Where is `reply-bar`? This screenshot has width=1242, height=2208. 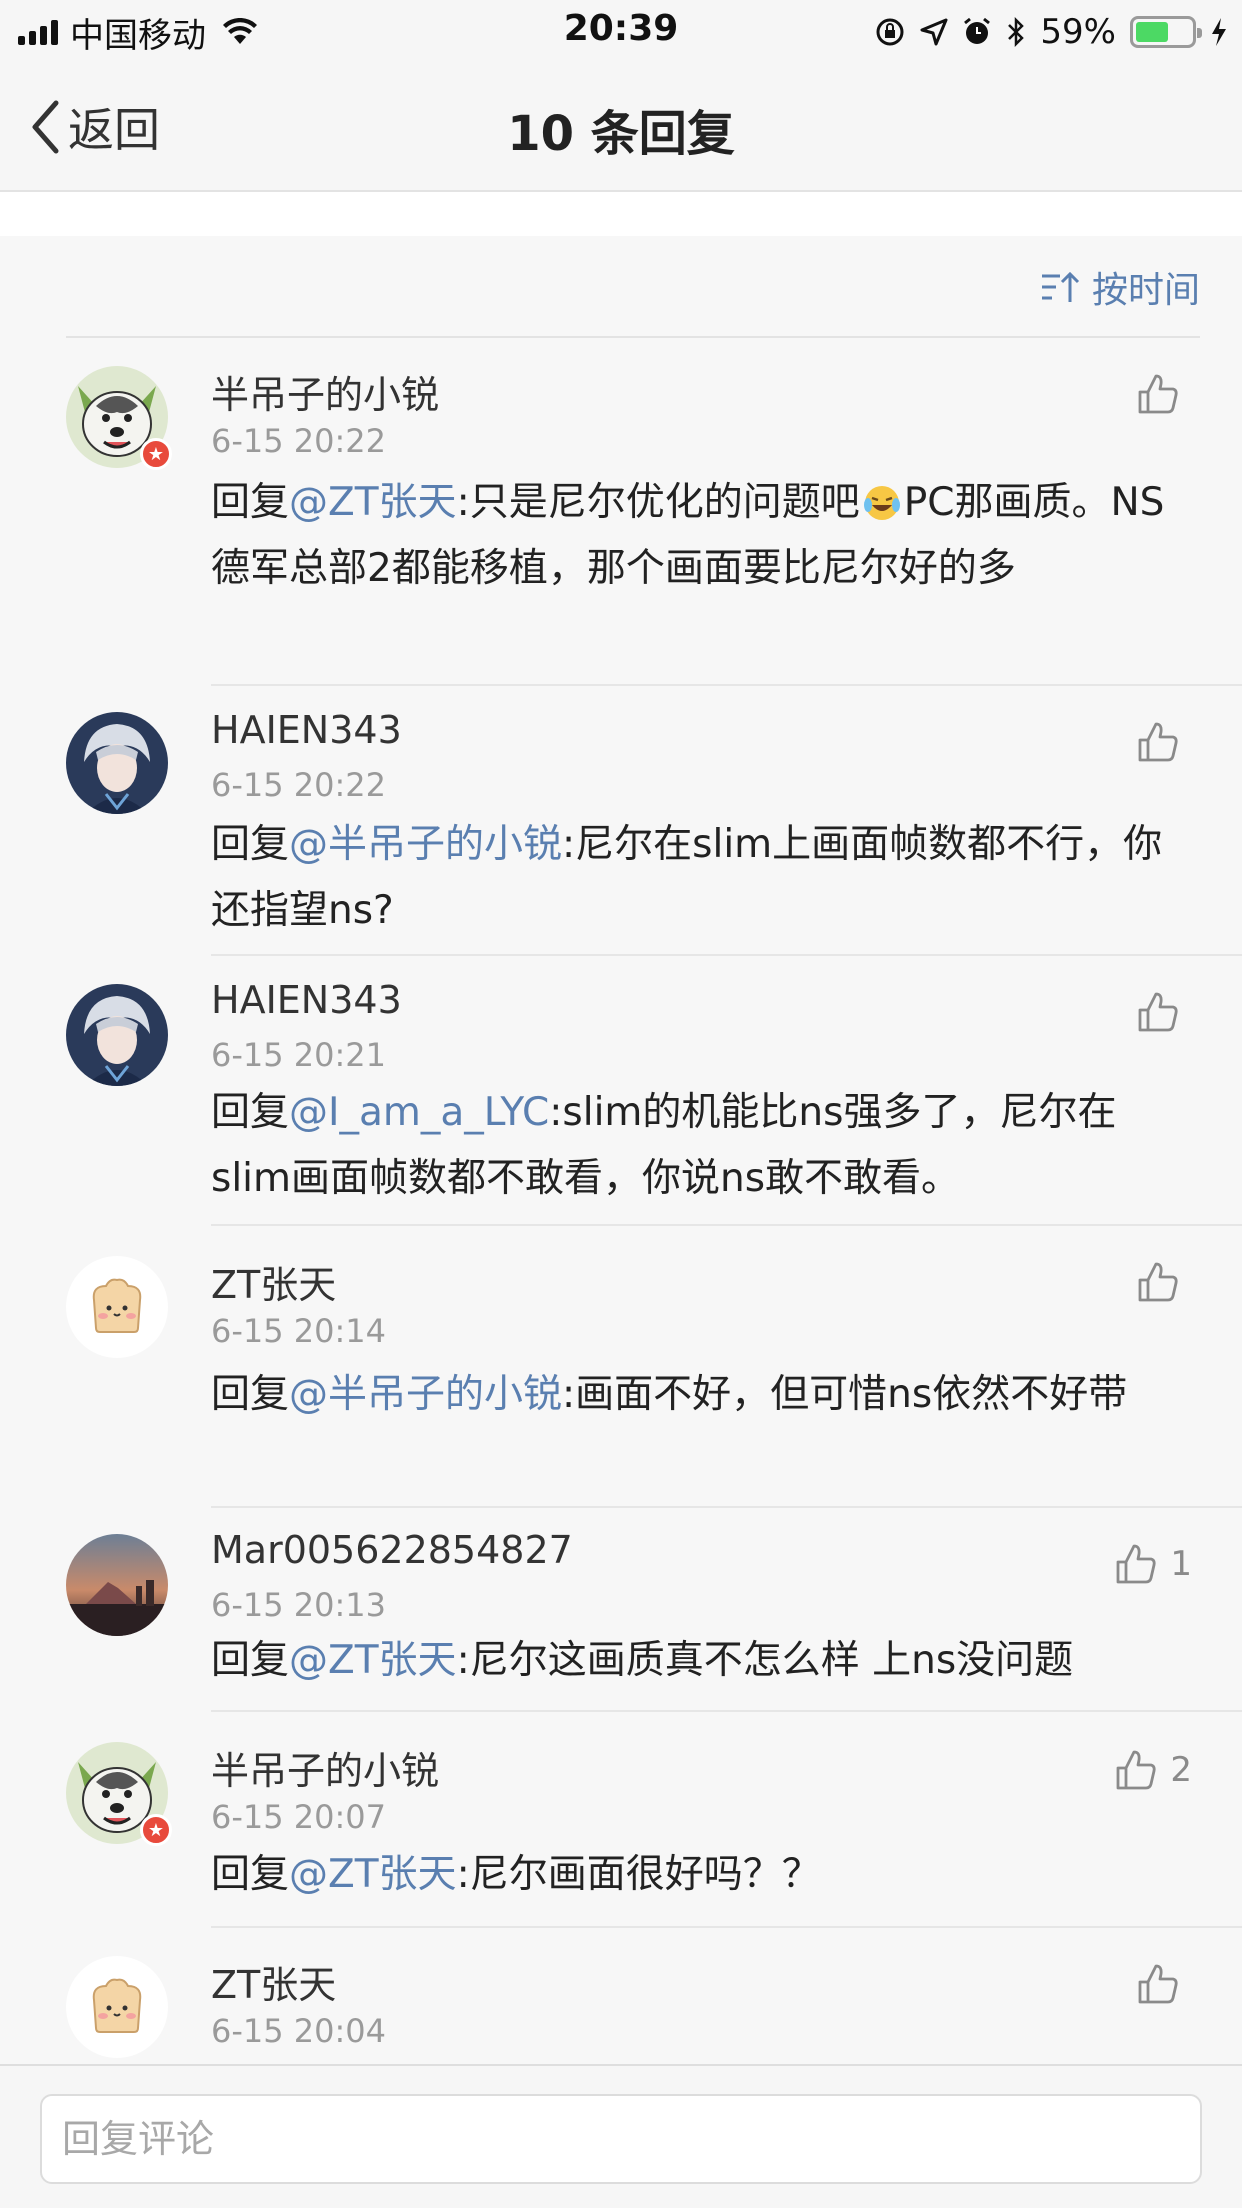
reply-bar is located at coordinates (621, 2136).